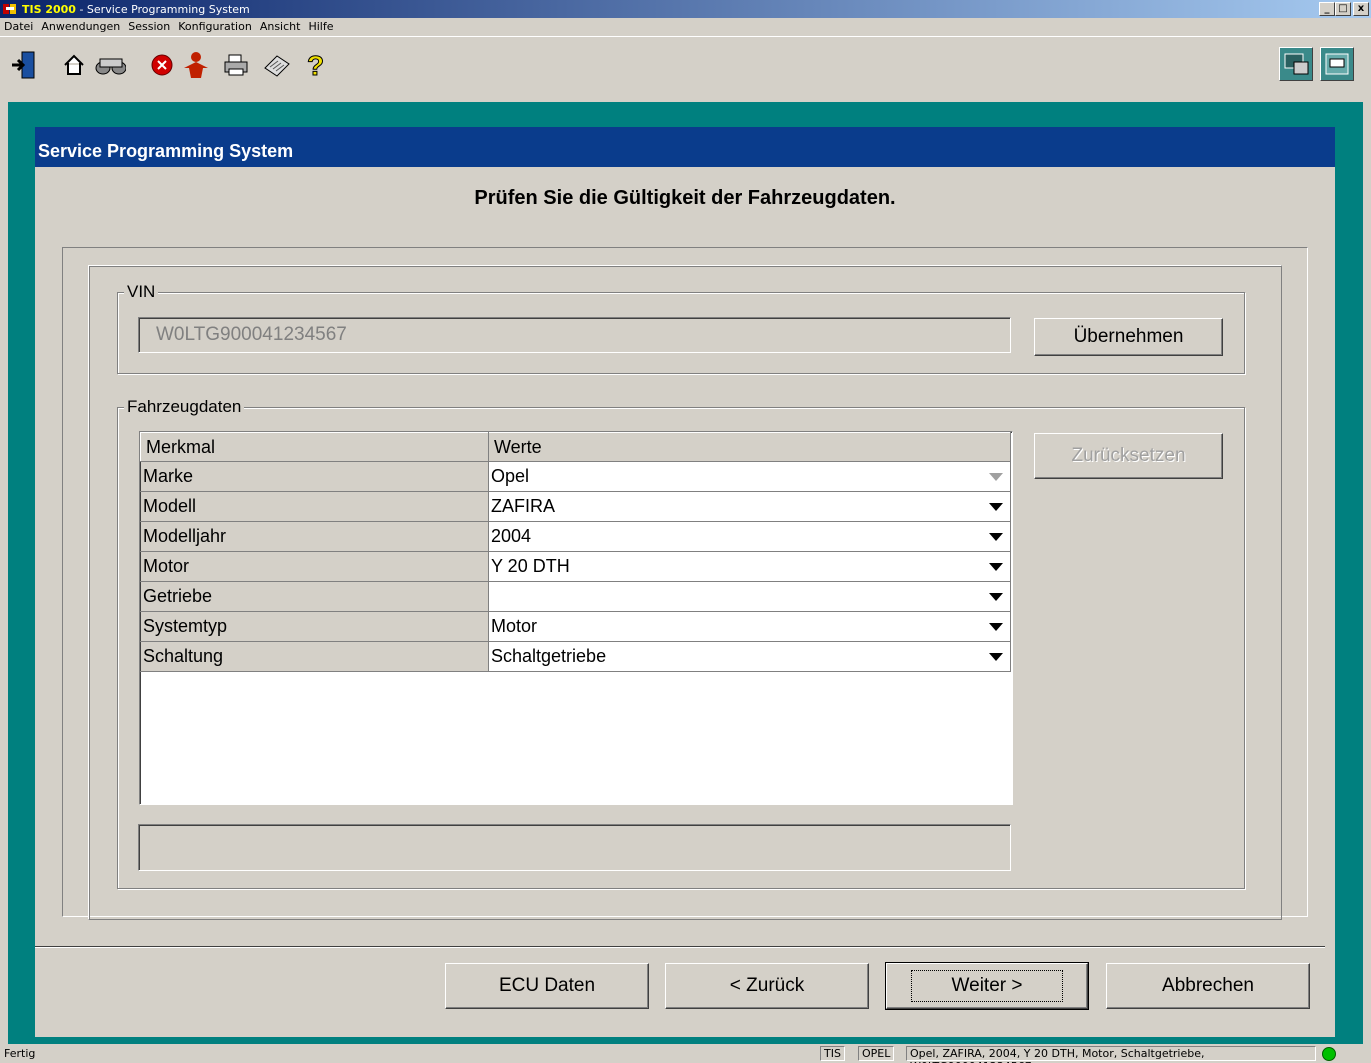 This screenshot has height=1063, width=1371. I want to click on menu-anwendungen: Anwendungen, so click(80, 26).